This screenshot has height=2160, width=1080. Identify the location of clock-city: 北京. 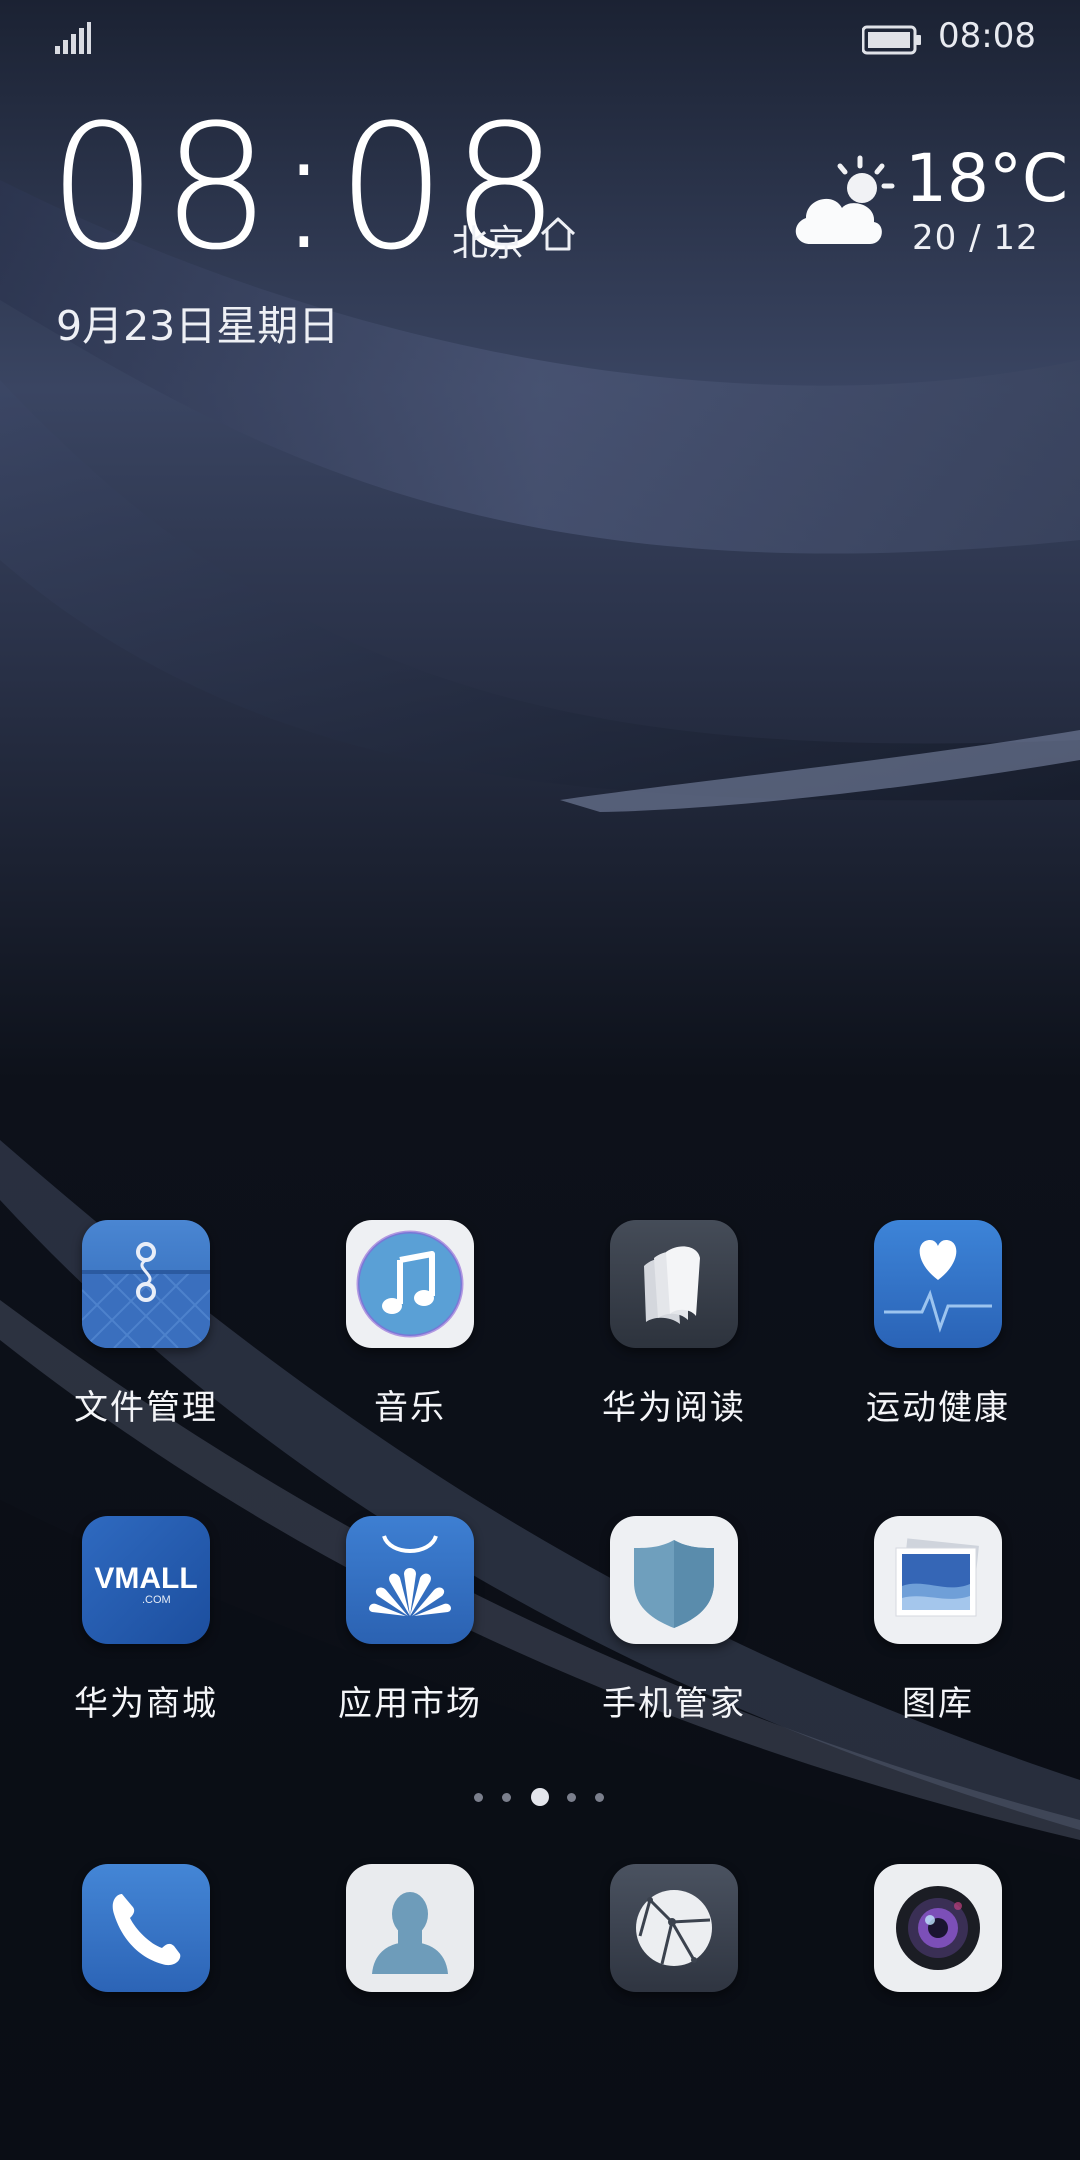
(488, 240).